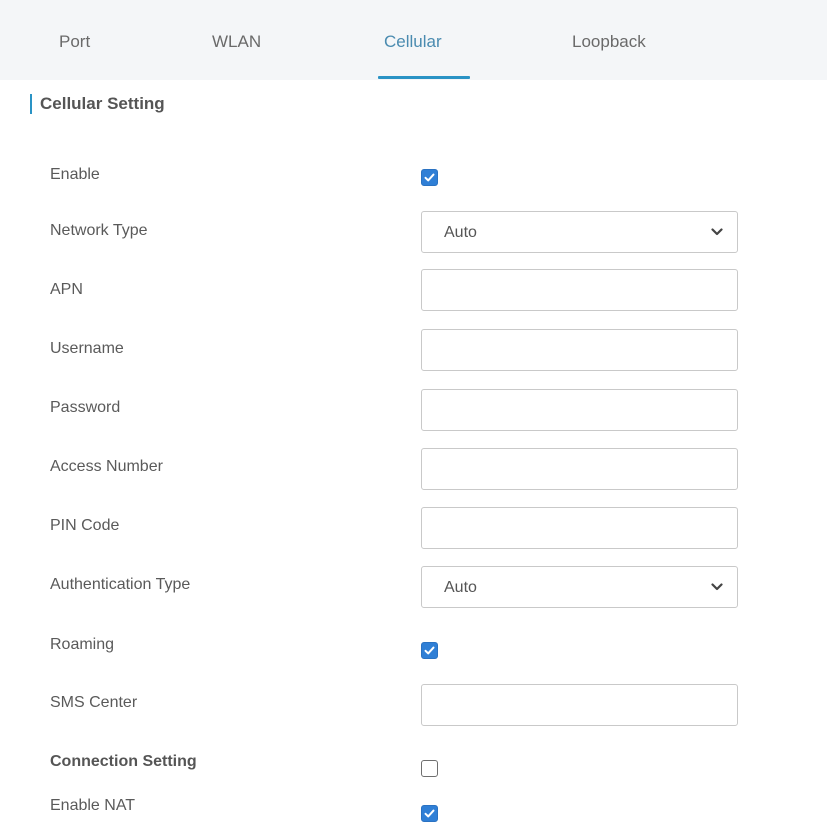 The width and height of the screenshot is (827, 828). Describe the element at coordinates (579, 290) in the screenshot. I see `apn-input` at that location.